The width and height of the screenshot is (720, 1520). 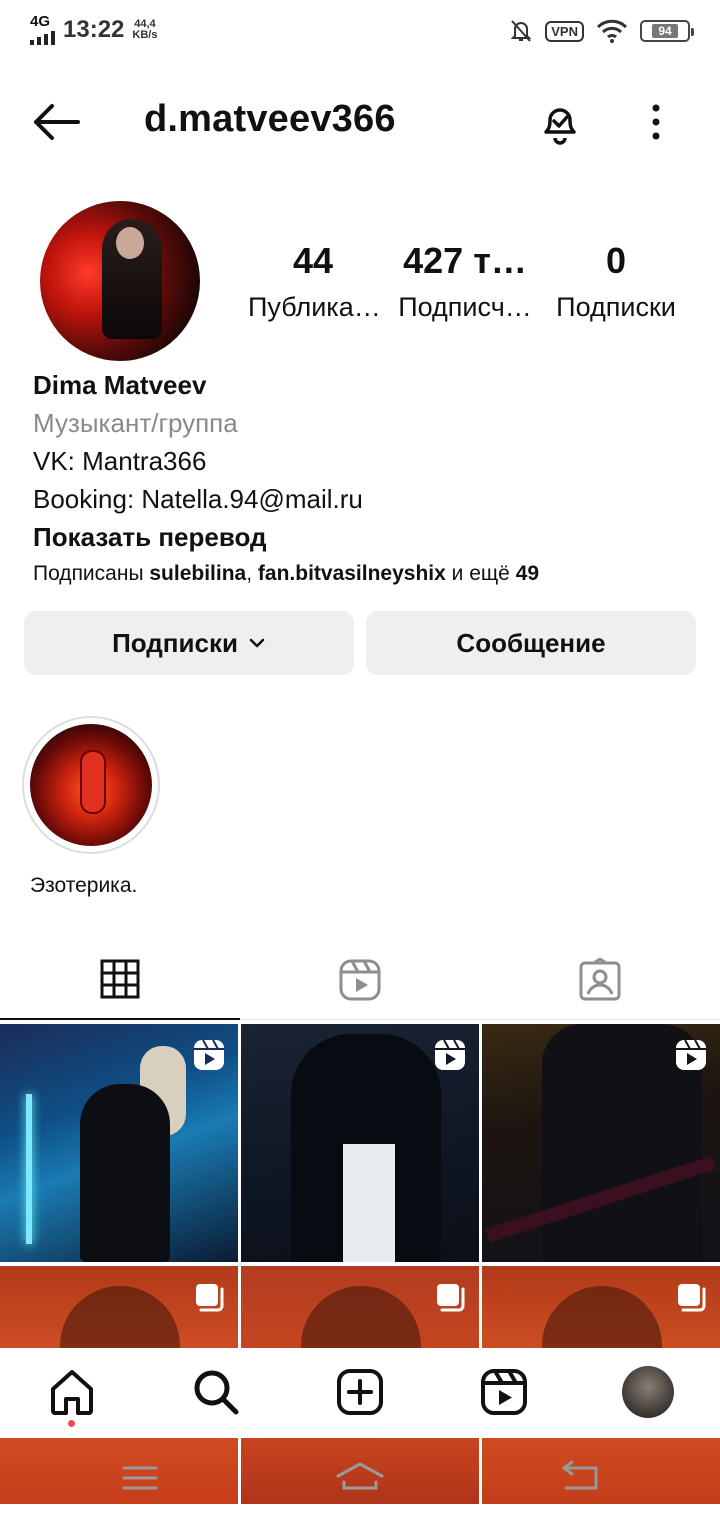 What do you see at coordinates (564, 31) in the screenshot?
I see `vpn-indicator: VPN` at bounding box center [564, 31].